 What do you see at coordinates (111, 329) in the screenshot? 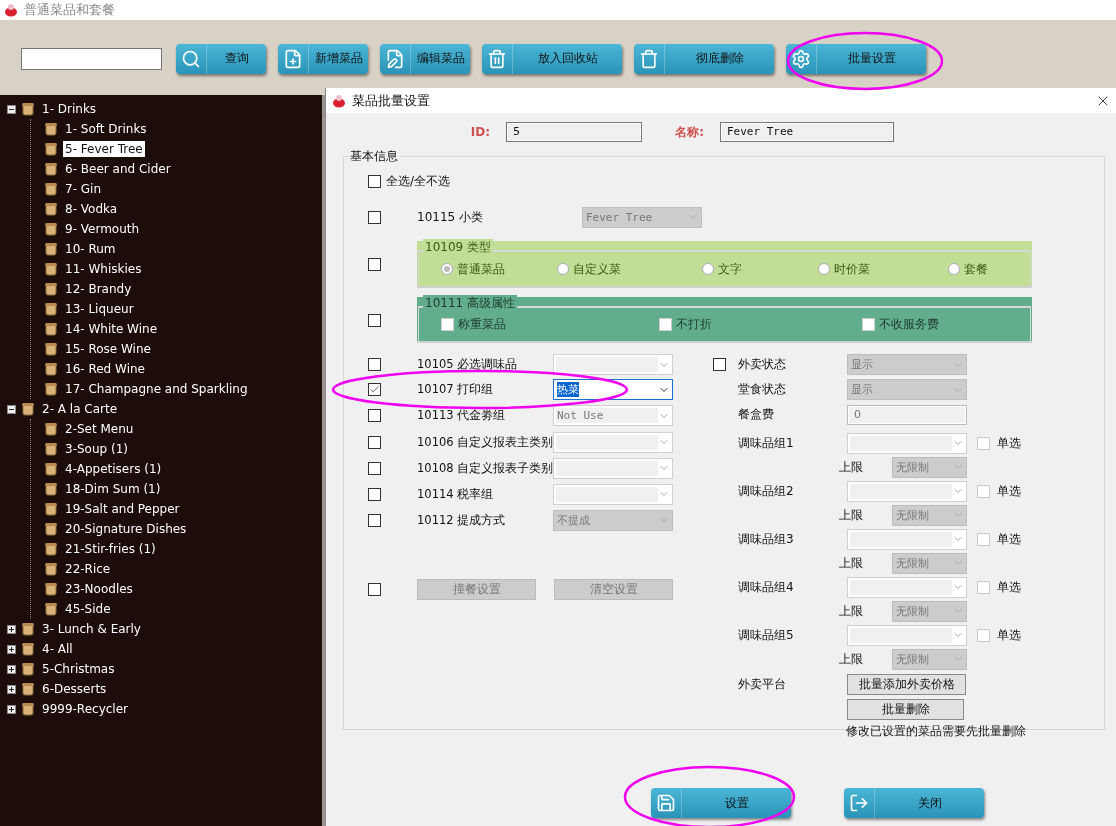
I see `tree-item: 14- White Wine` at bounding box center [111, 329].